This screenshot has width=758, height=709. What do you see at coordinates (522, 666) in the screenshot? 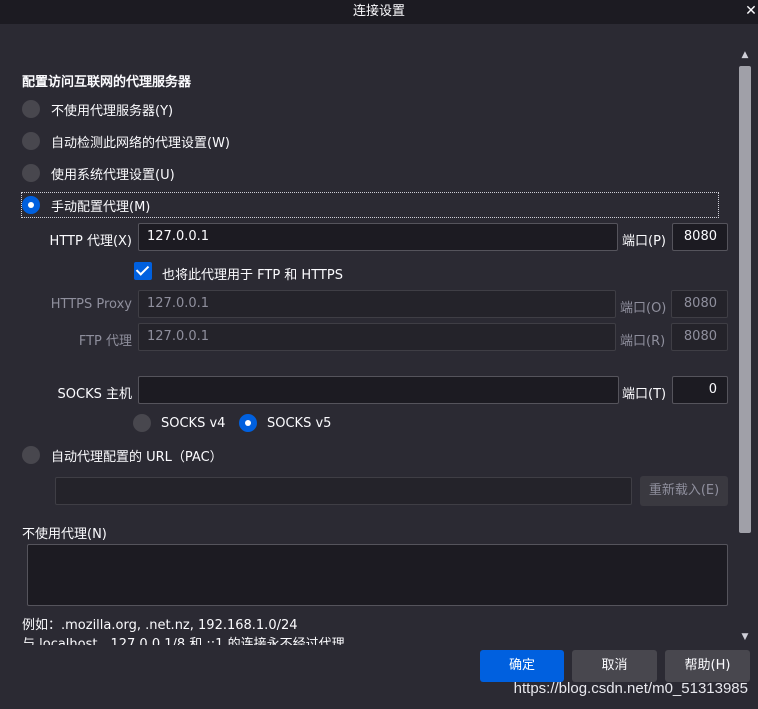
I see `ok-button: 确定` at bounding box center [522, 666].